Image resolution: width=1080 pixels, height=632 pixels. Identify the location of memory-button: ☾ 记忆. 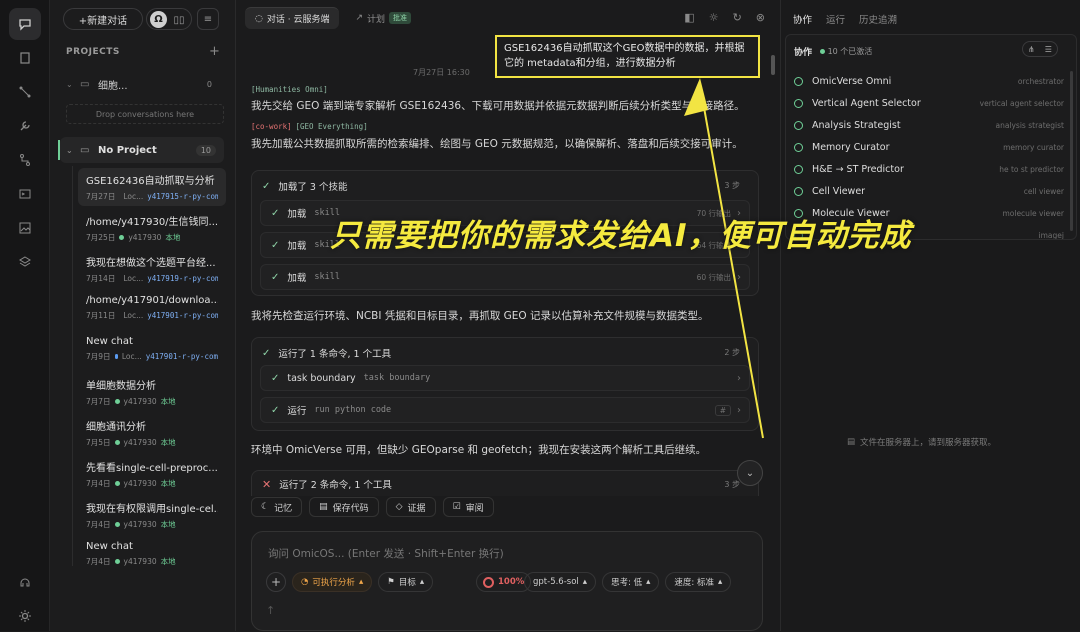
(277, 507).